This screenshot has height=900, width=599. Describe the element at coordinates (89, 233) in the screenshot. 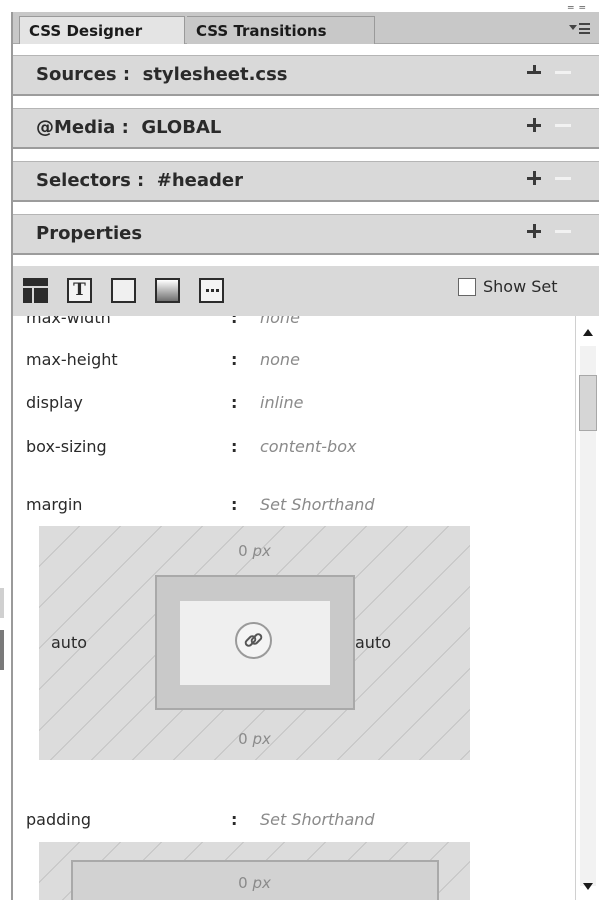

I see `properties-label: Properties` at that location.